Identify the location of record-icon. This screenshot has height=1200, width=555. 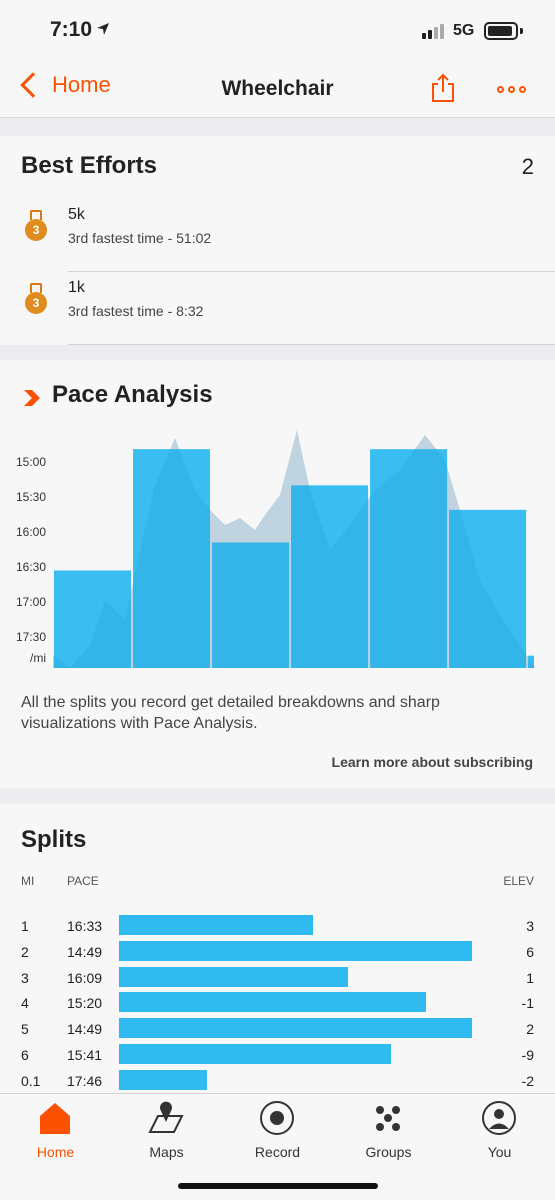
(277, 1118).